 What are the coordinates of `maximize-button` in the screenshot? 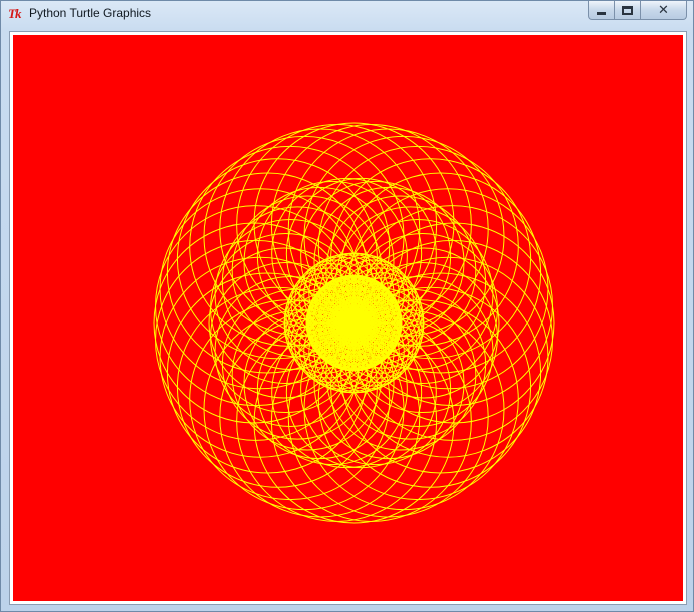 It's located at (628, 10).